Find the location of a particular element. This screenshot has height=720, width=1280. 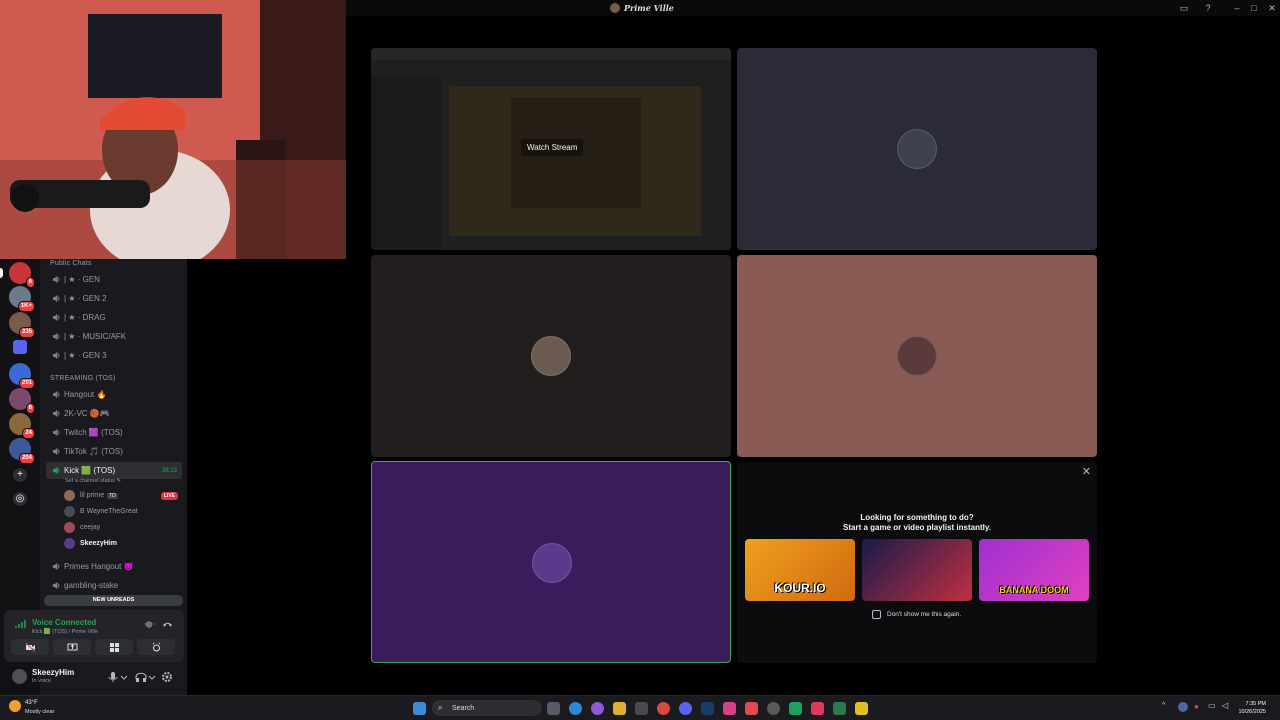

server-icon-6: 6 is located at coordinates (22, 401).